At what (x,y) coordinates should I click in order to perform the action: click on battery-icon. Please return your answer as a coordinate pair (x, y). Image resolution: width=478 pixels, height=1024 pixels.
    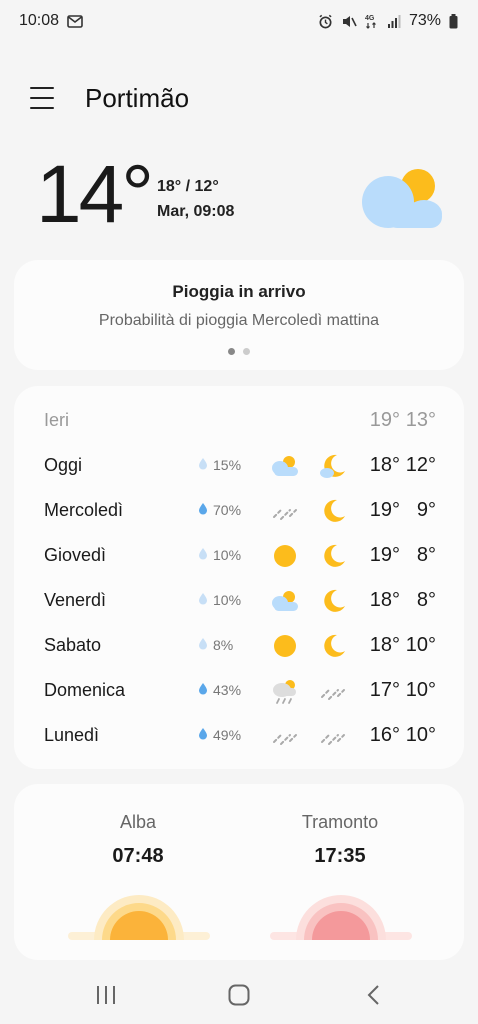
    Looking at the image, I should click on (453, 21).